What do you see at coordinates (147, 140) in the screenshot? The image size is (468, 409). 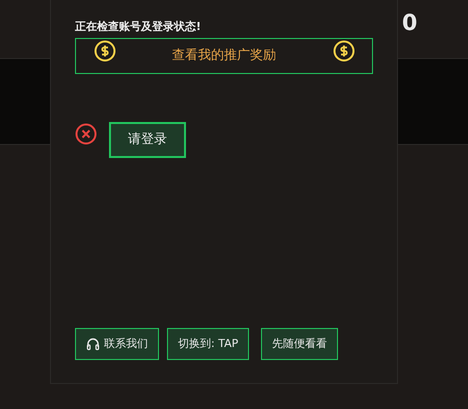 I see `login-button: 请登录` at bounding box center [147, 140].